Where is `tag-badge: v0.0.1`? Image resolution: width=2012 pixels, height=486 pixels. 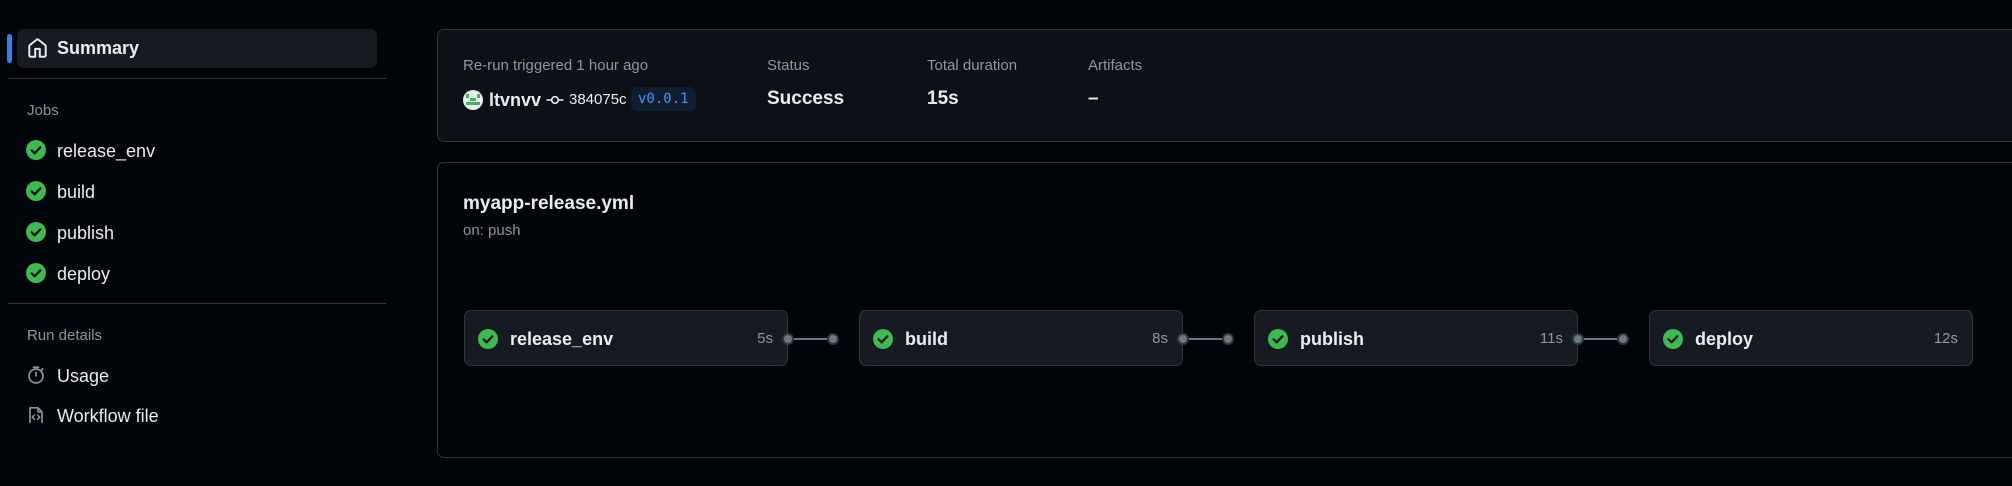
tag-badge: v0.0.1 is located at coordinates (663, 99).